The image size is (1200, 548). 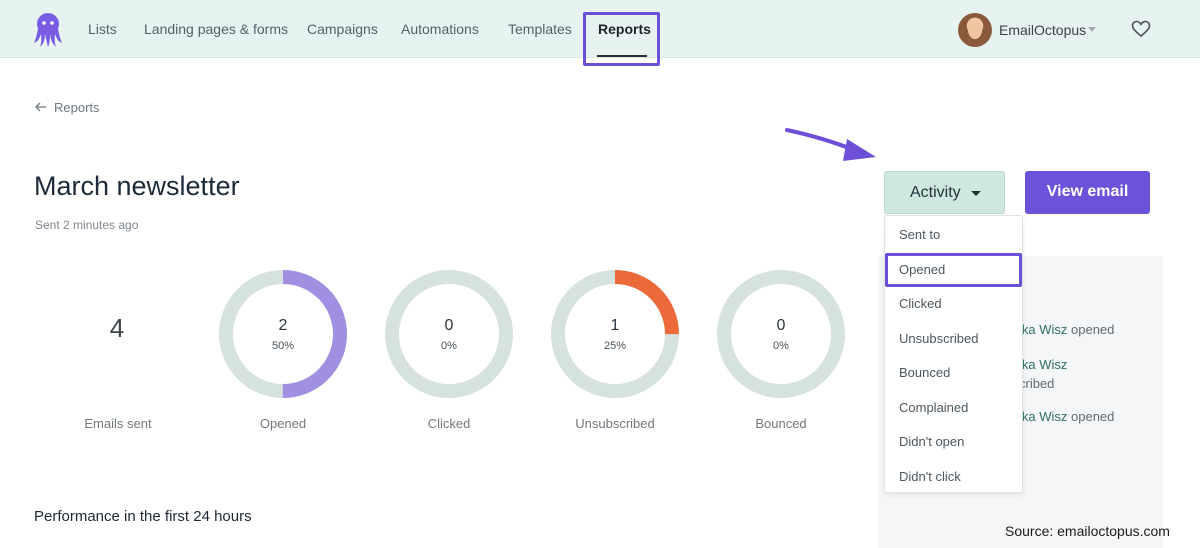 I want to click on menu-item-bounced: Bounced, so click(x=924, y=372).